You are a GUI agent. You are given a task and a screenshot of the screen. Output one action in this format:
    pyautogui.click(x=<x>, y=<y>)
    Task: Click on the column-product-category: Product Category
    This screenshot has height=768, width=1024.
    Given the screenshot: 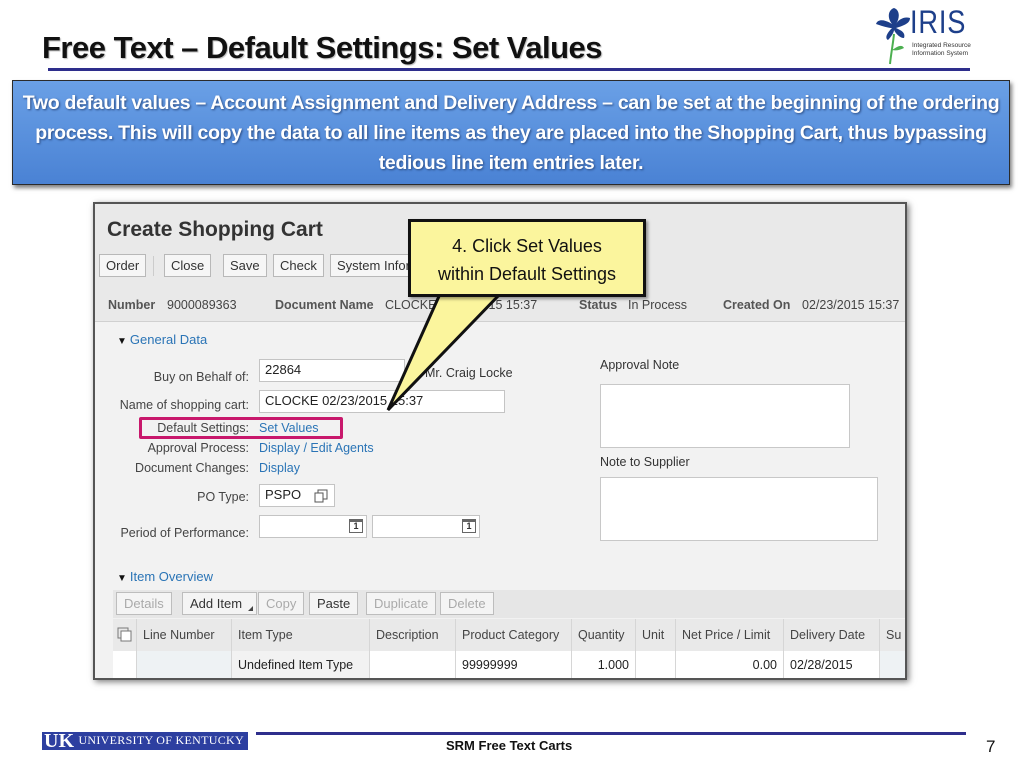 What is the action you would take?
    pyautogui.click(x=514, y=635)
    